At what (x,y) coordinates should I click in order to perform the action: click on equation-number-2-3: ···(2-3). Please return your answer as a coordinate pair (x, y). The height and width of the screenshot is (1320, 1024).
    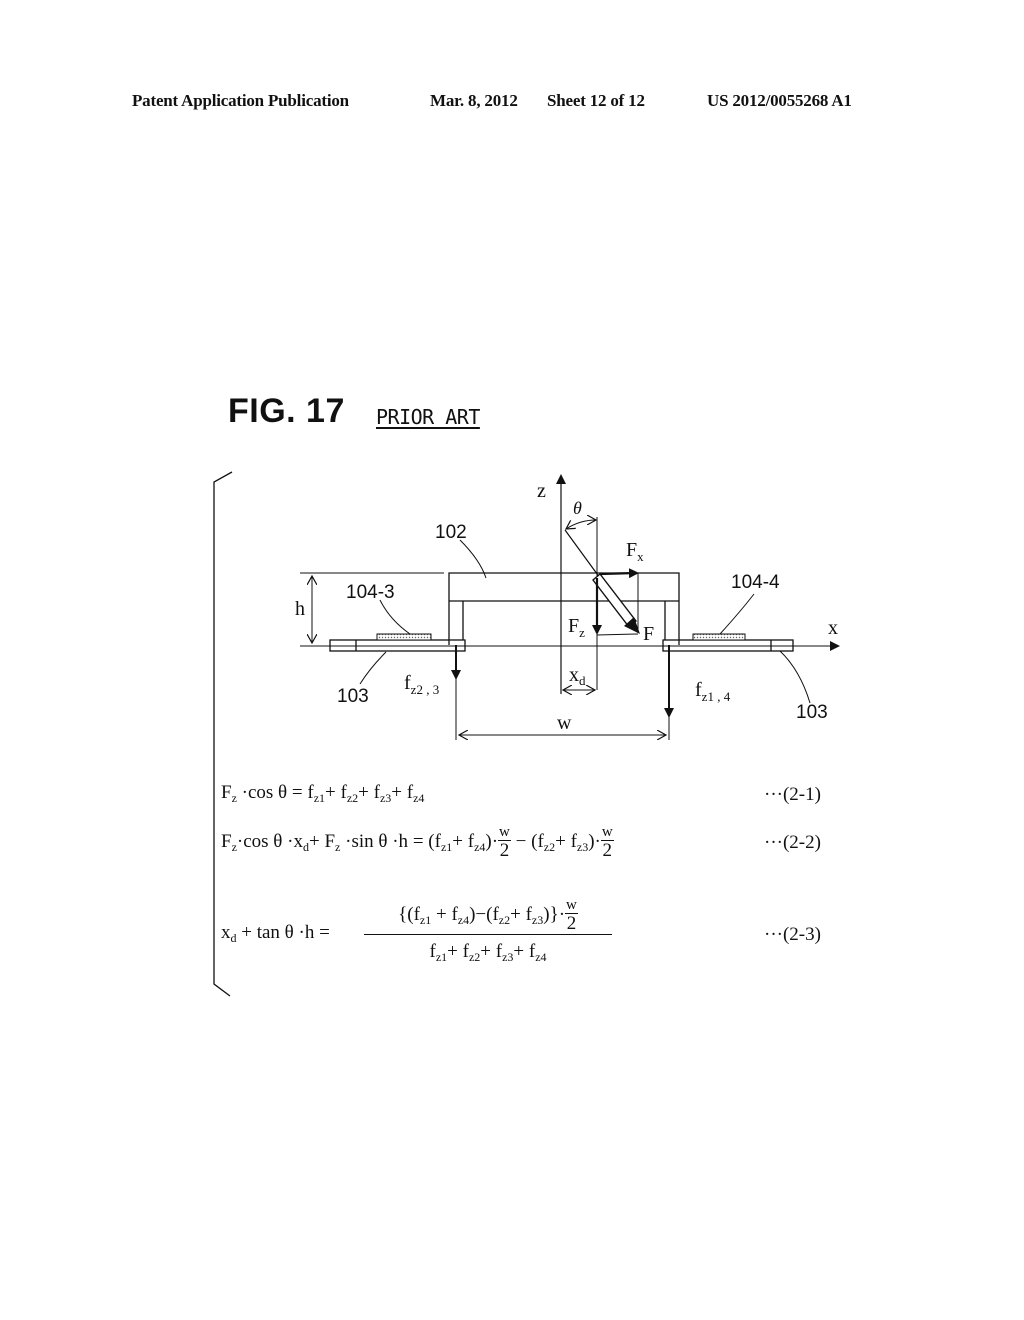
    Looking at the image, I should click on (792, 934).